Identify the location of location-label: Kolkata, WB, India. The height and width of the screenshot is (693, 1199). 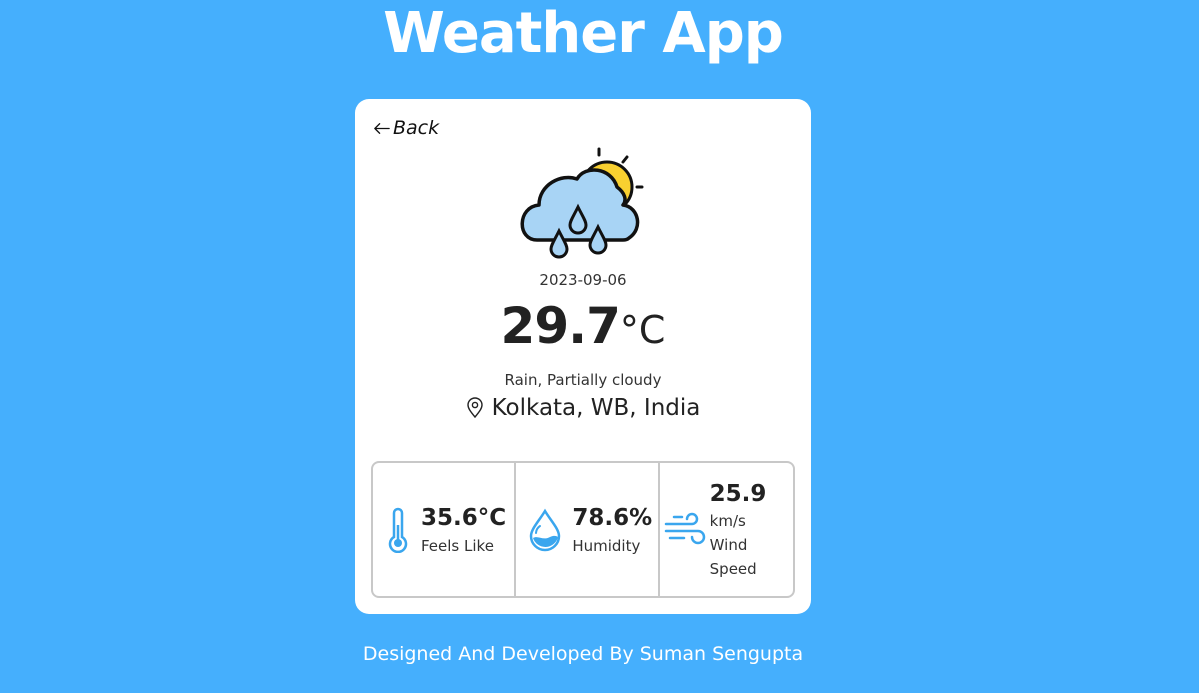
(596, 408).